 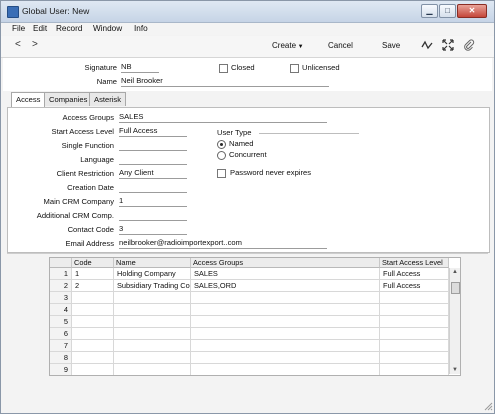 I want to click on maximize-button: □, so click(x=447, y=11).